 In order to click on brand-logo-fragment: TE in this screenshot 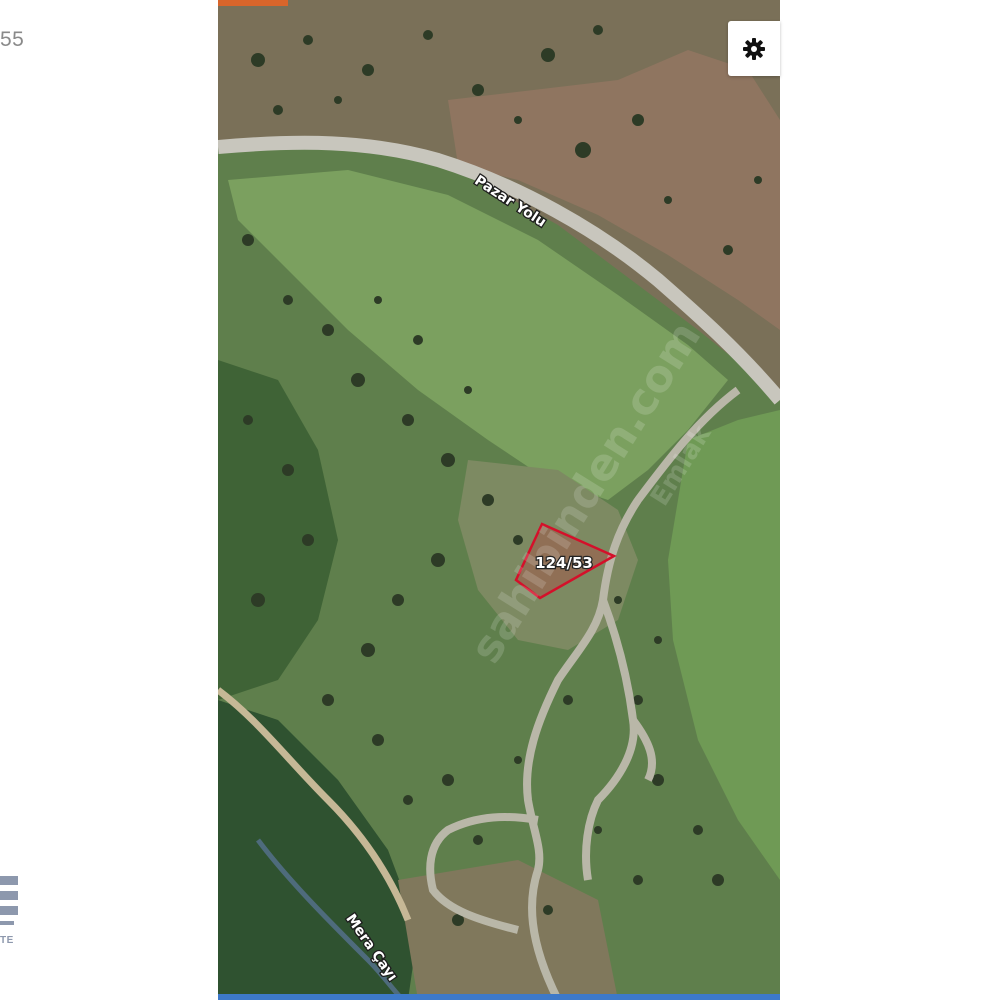, I will do `click(11, 915)`.